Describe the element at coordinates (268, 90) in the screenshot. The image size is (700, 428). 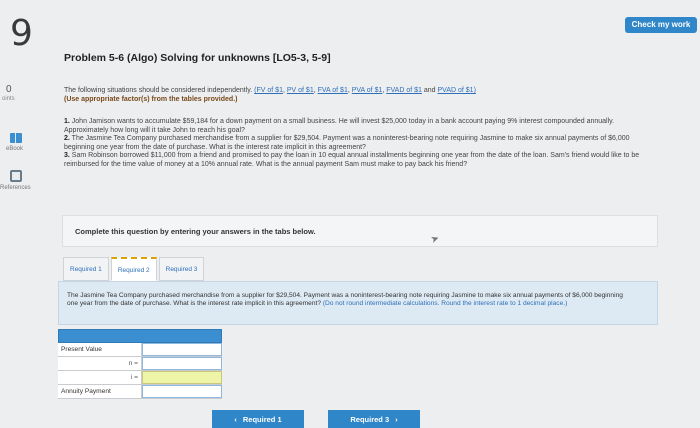
I see `table-link-fv: (FV of $1` at that location.